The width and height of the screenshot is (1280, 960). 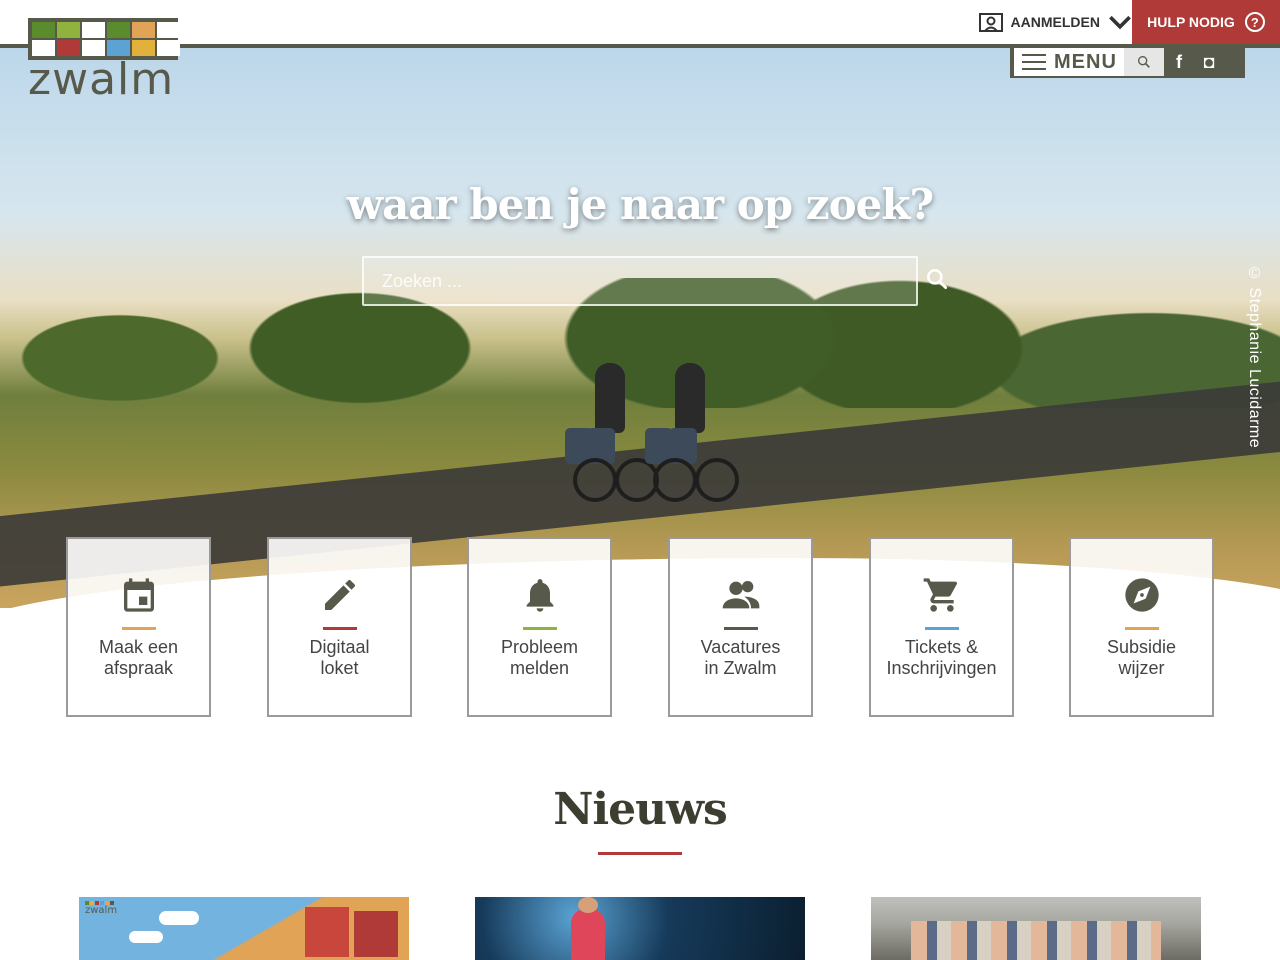 What do you see at coordinates (1254, 357) in the screenshot?
I see `photo-credit: © Stephanie Lucidarme` at bounding box center [1254, 357].